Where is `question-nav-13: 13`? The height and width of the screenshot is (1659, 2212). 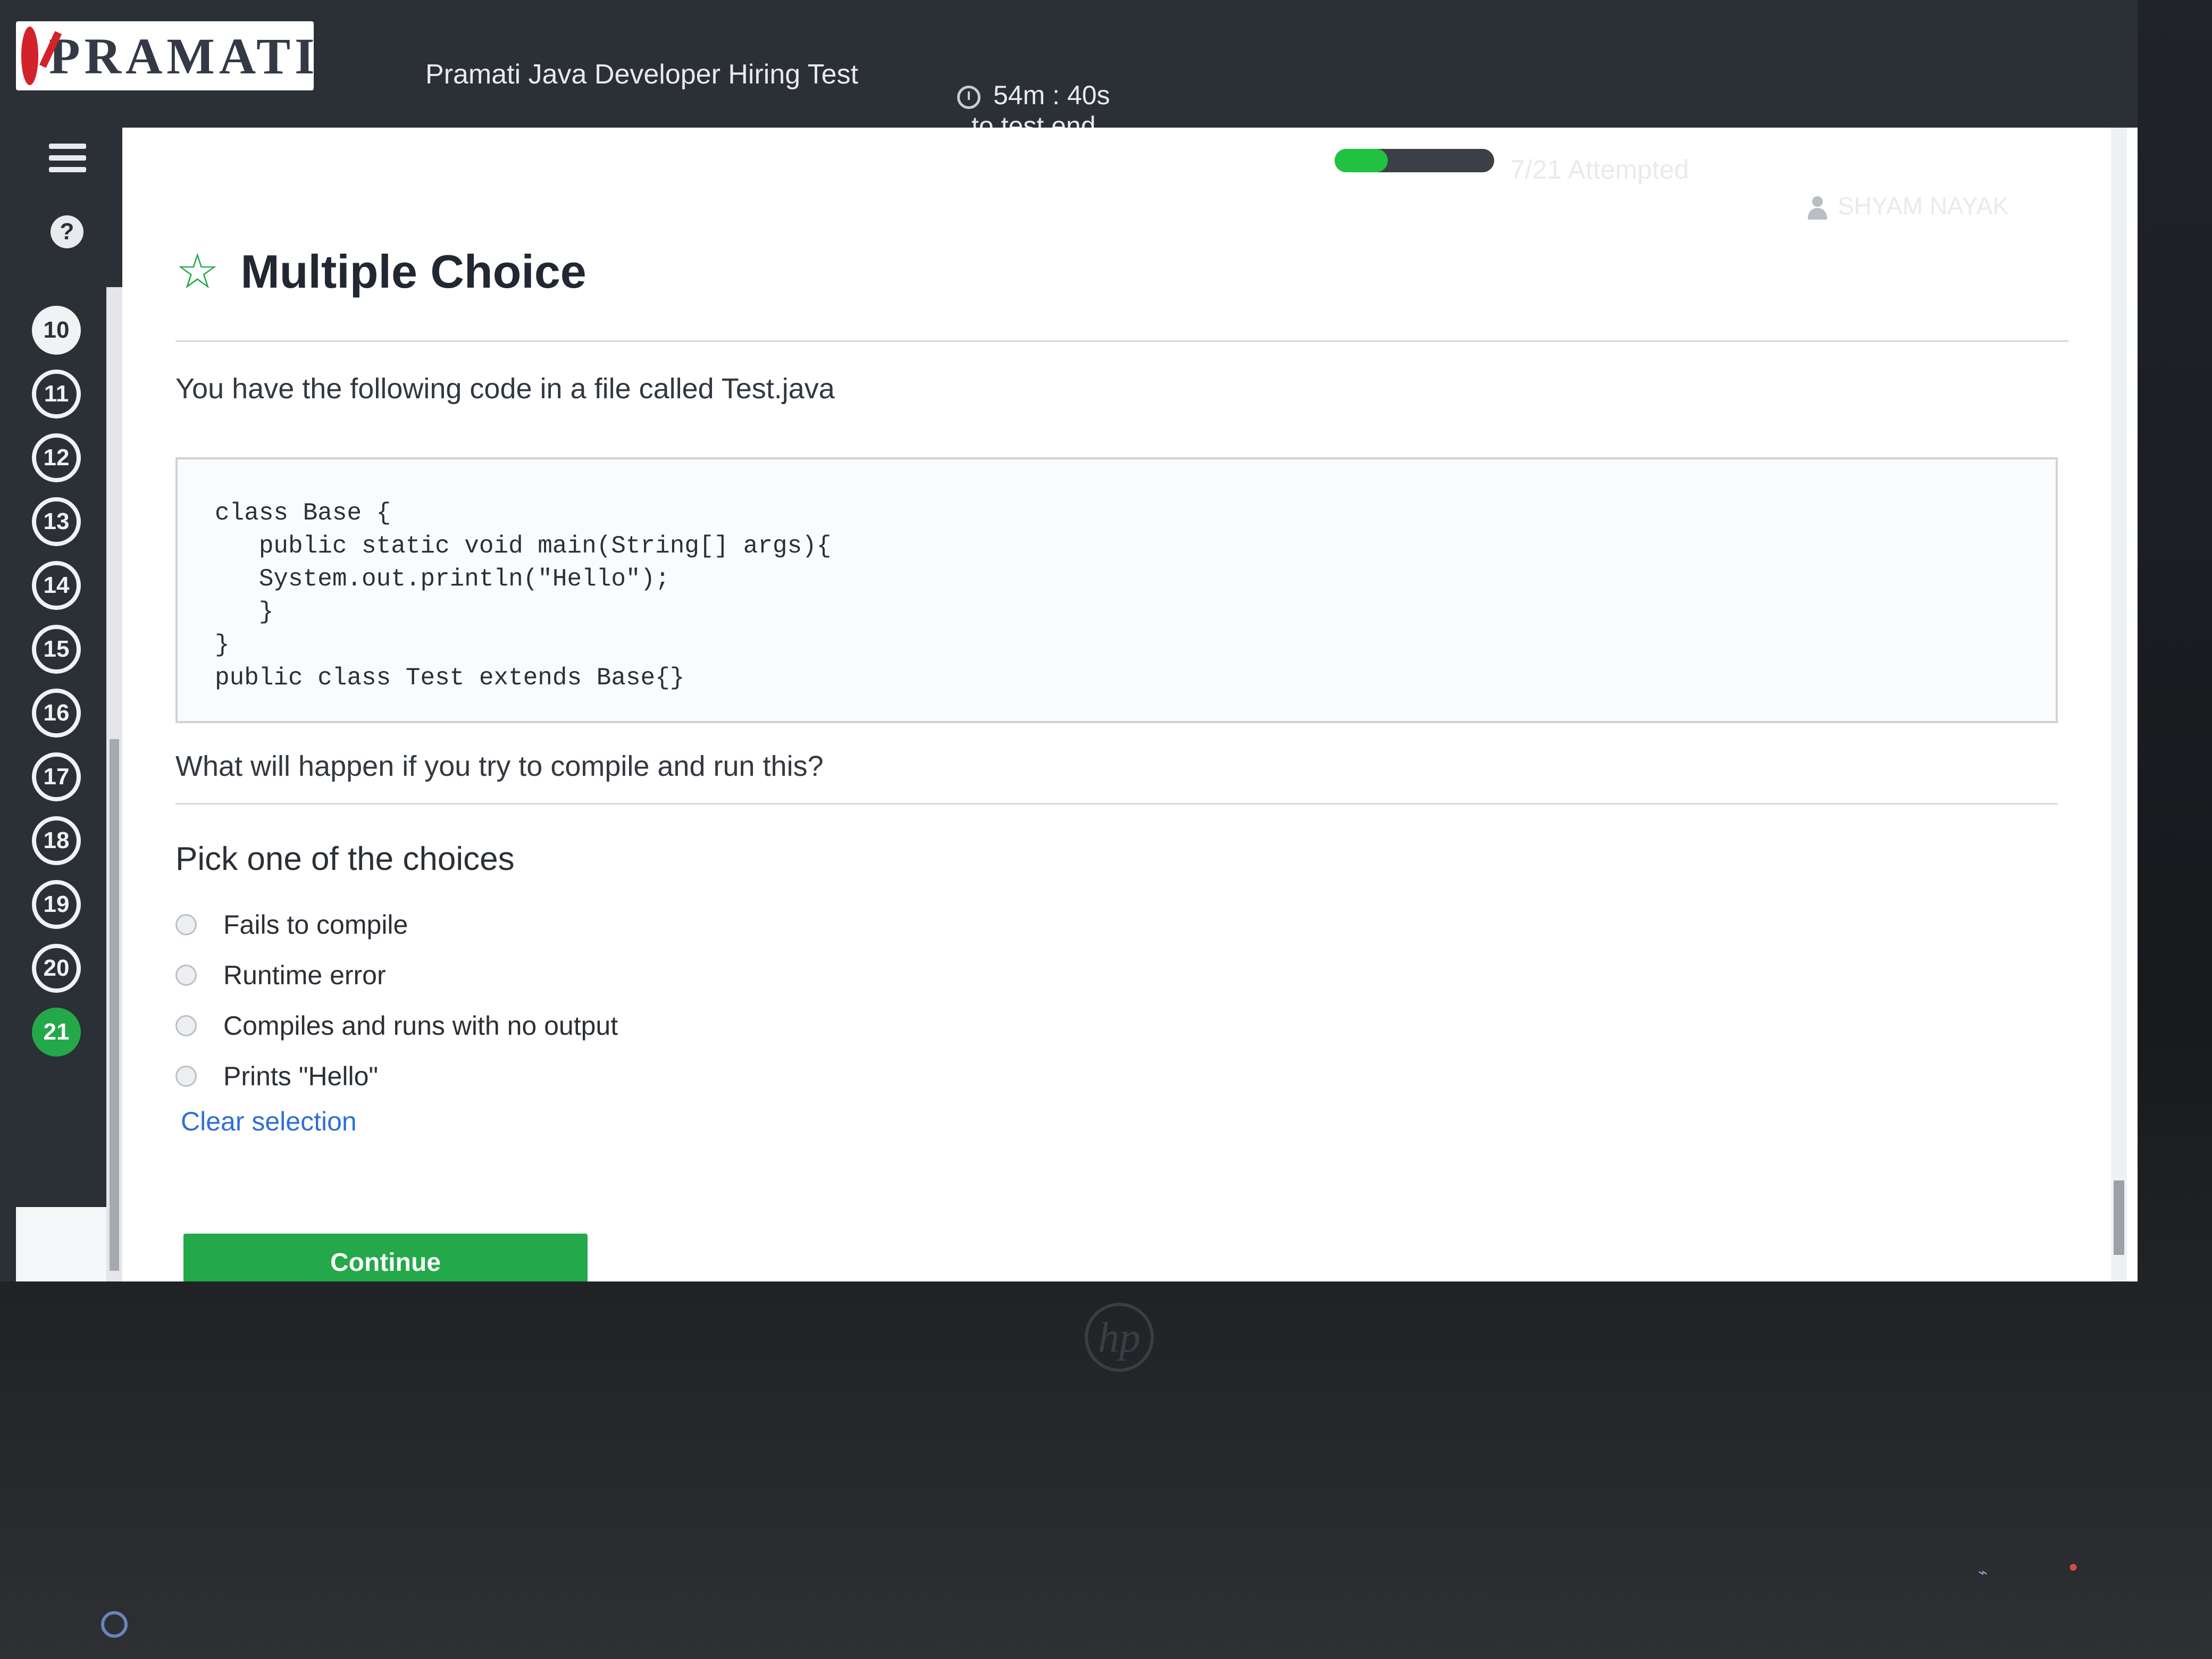
question-nav-13: 13 is located at coordinates (56, 521).